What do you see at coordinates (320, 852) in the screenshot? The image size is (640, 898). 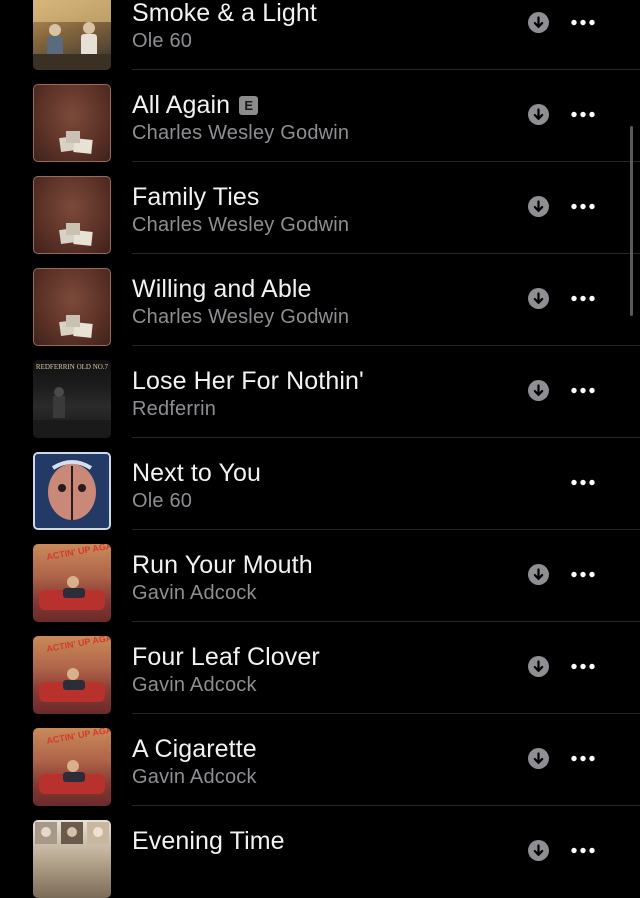 I see `song-row-evening-time: Evening Time` at bounding box center [320, 852].